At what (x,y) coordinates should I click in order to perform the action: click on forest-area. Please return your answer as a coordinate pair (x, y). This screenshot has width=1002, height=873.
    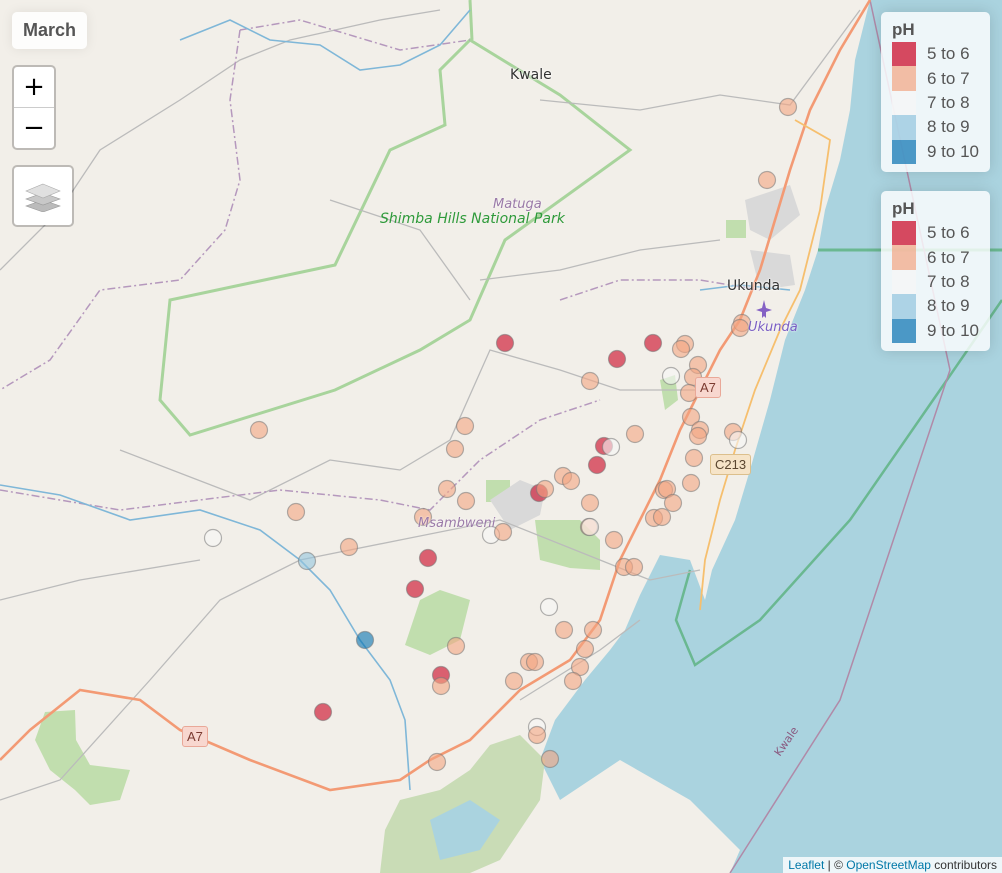
    Looking at the image, I should click on (82, 757).